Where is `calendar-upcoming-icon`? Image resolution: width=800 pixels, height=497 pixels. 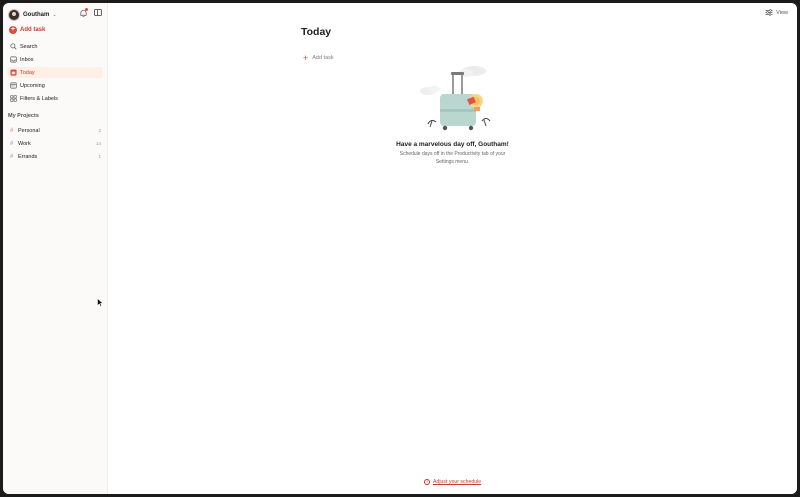 calendar-upcoming-icon is located at coordinates (13, 85).